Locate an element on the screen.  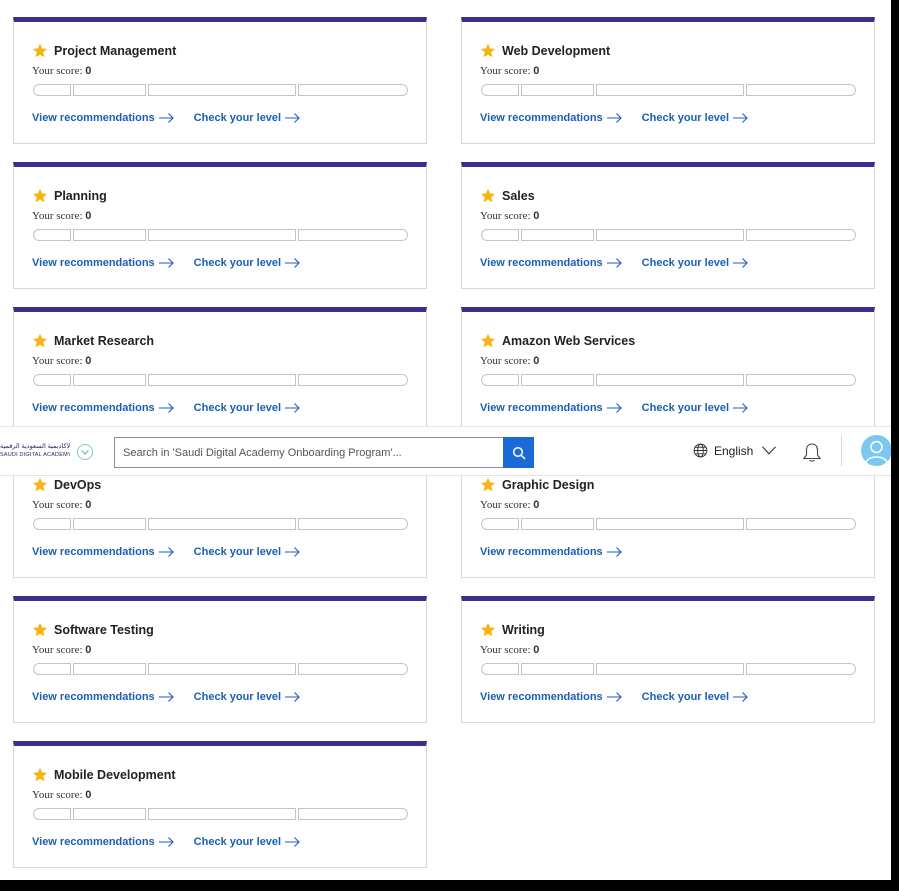
search-button is located at coordinates (518, 452).